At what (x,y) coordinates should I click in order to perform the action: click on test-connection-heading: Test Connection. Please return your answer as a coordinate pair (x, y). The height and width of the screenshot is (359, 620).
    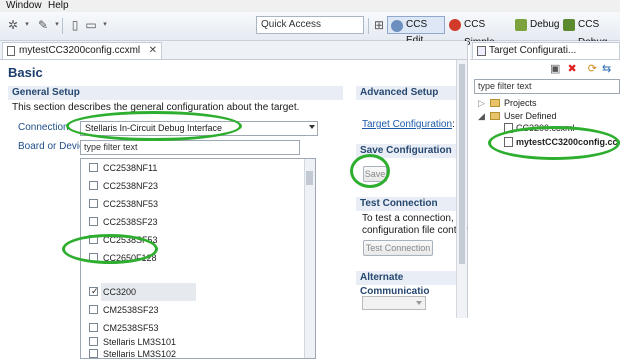
    Looking at the image, I should click on (411, 204).